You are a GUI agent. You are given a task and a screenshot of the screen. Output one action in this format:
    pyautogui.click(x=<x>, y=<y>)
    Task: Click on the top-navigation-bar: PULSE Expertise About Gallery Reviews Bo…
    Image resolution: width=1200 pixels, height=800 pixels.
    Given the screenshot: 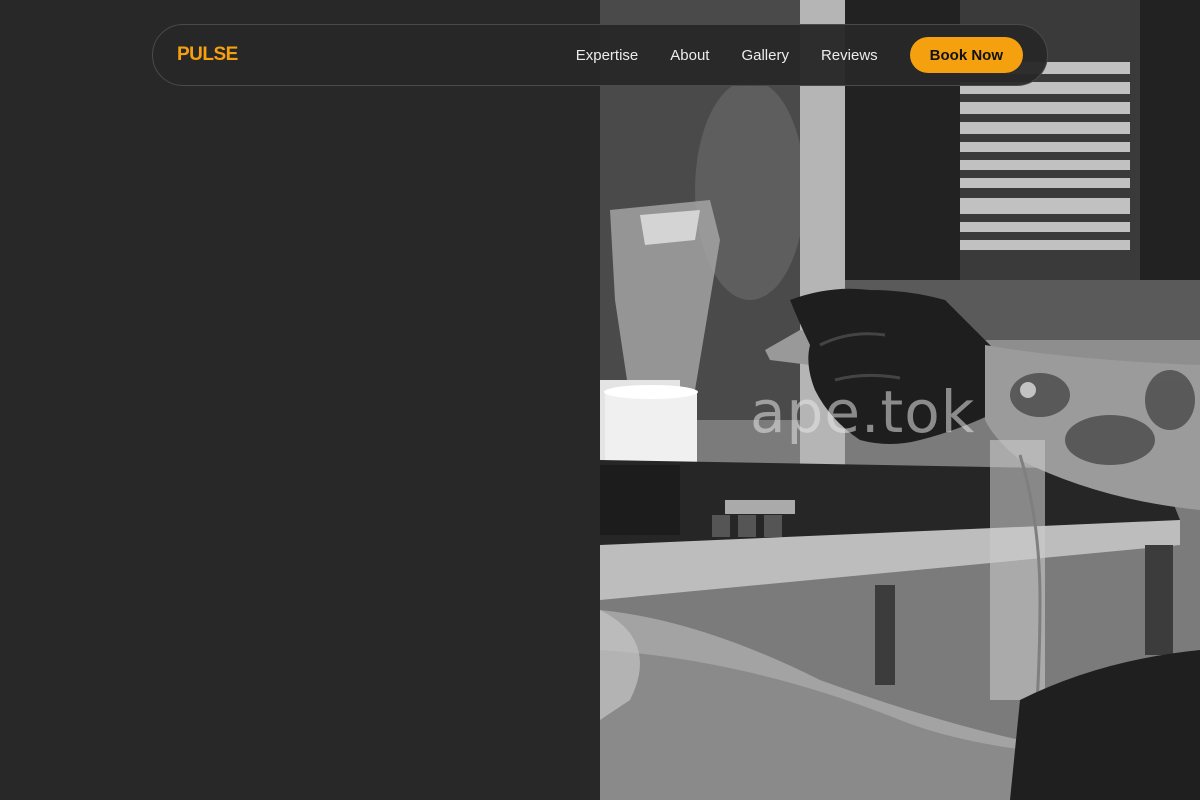 What is the action you would take?
    pyautogui.click(x=600, y=55)
    